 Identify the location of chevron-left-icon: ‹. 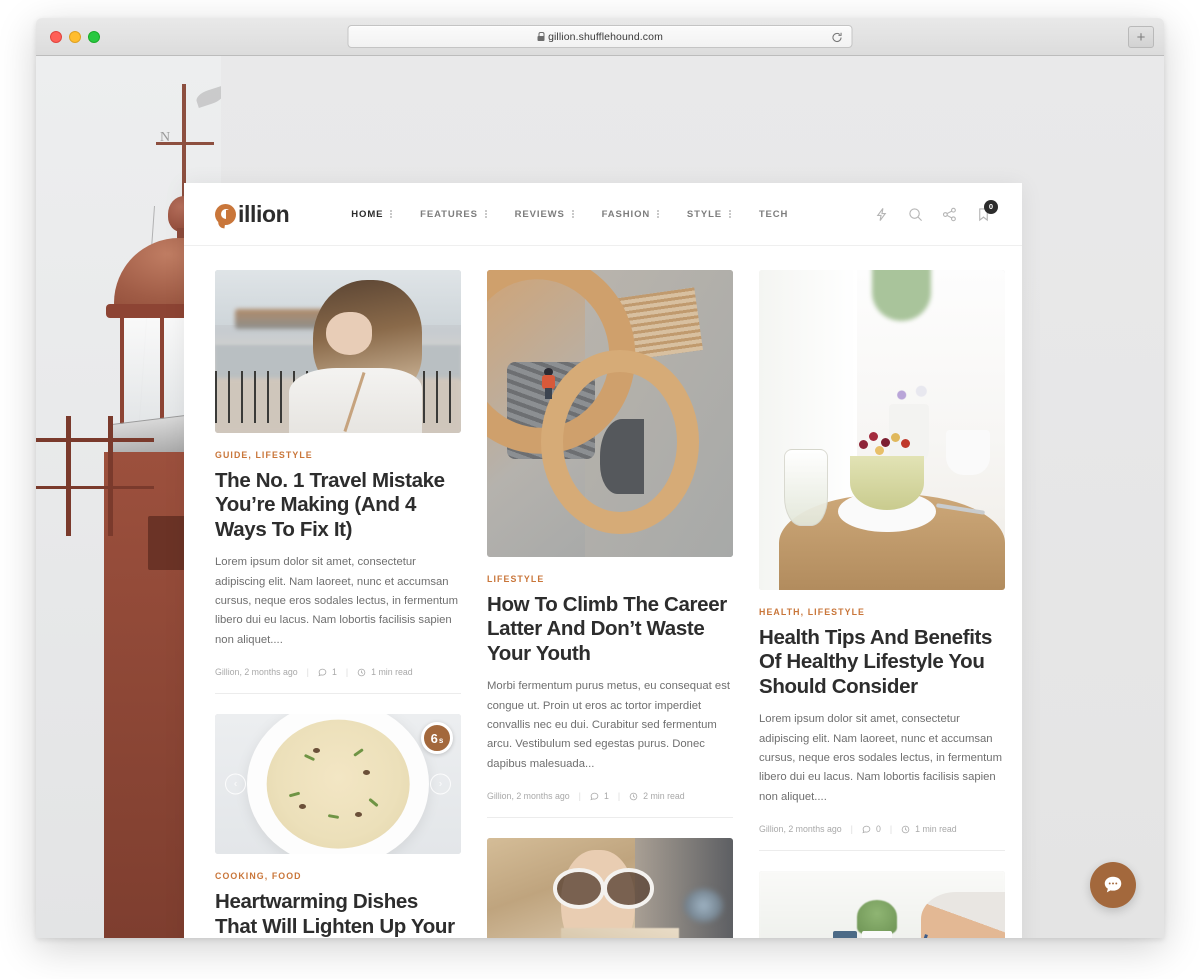
(235, 784).